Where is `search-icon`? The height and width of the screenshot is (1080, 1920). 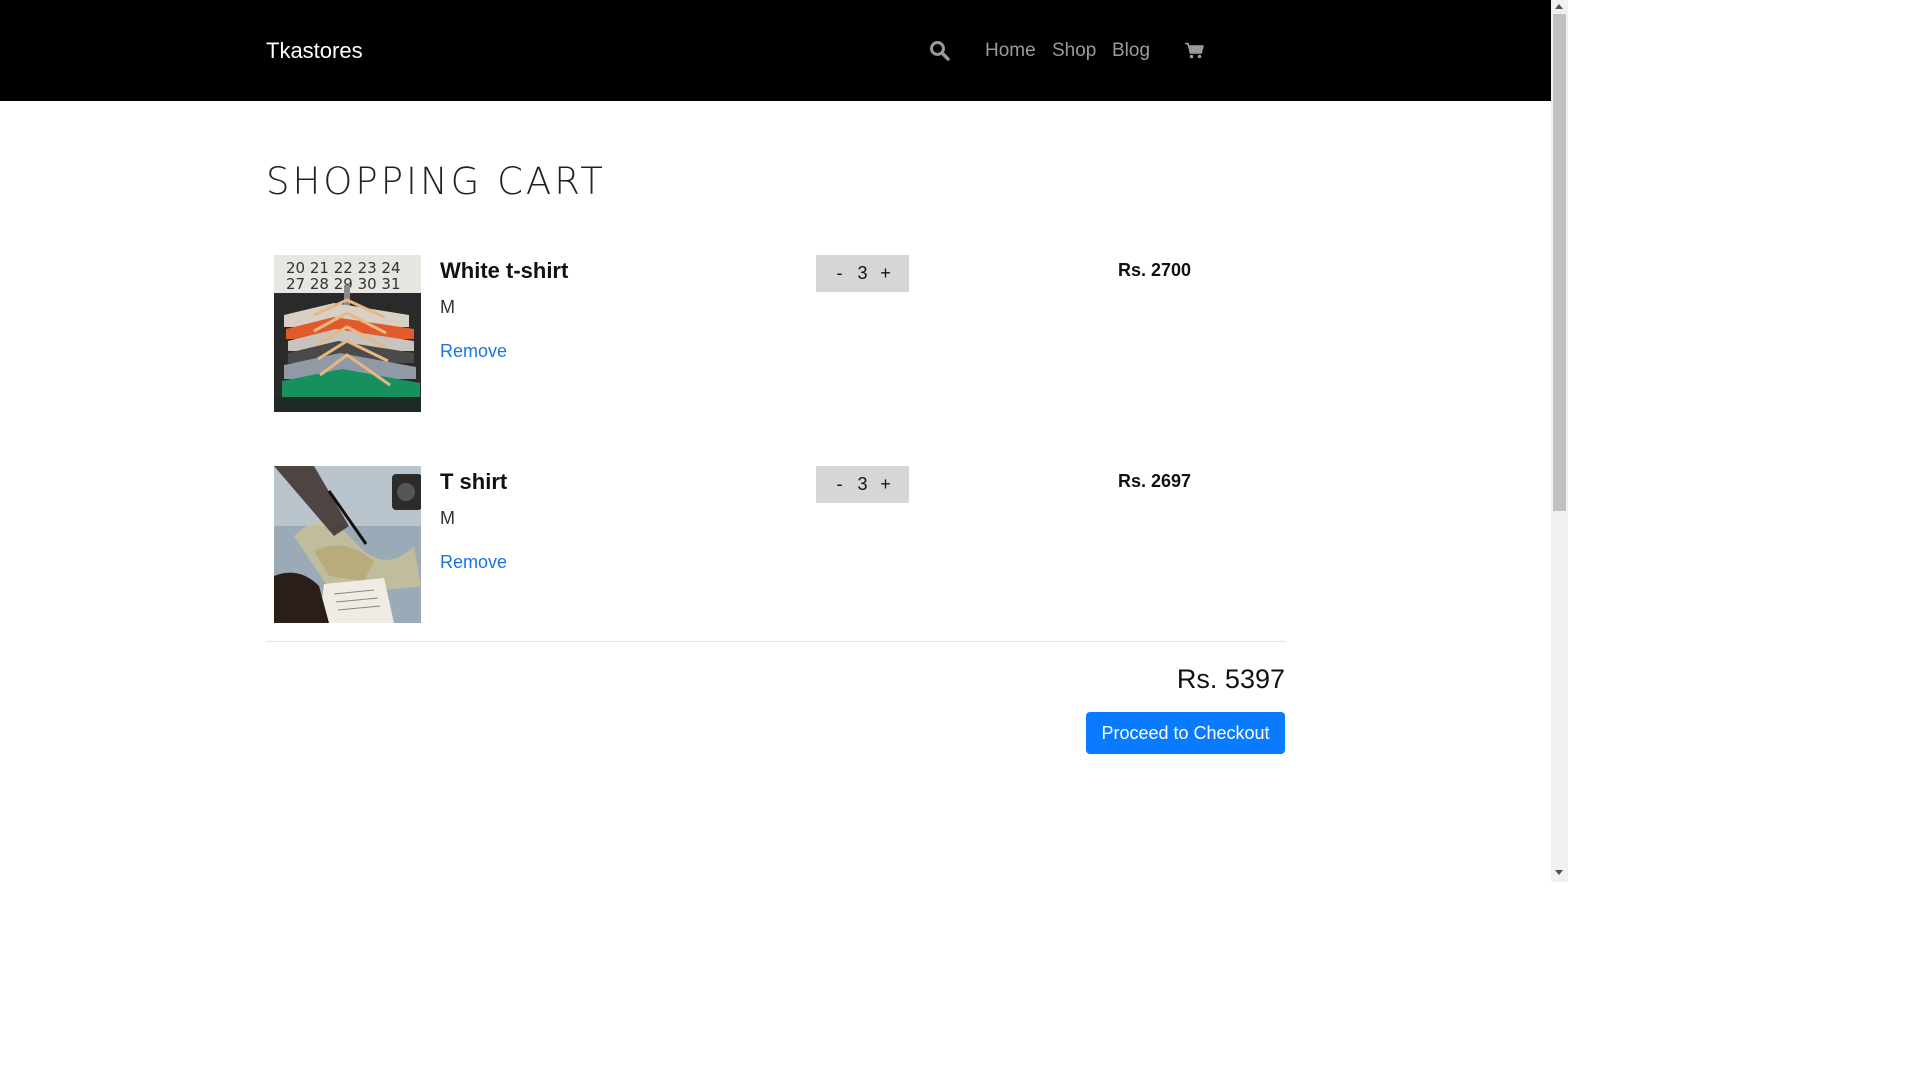
search-icon is located at coordinates (939, 50).